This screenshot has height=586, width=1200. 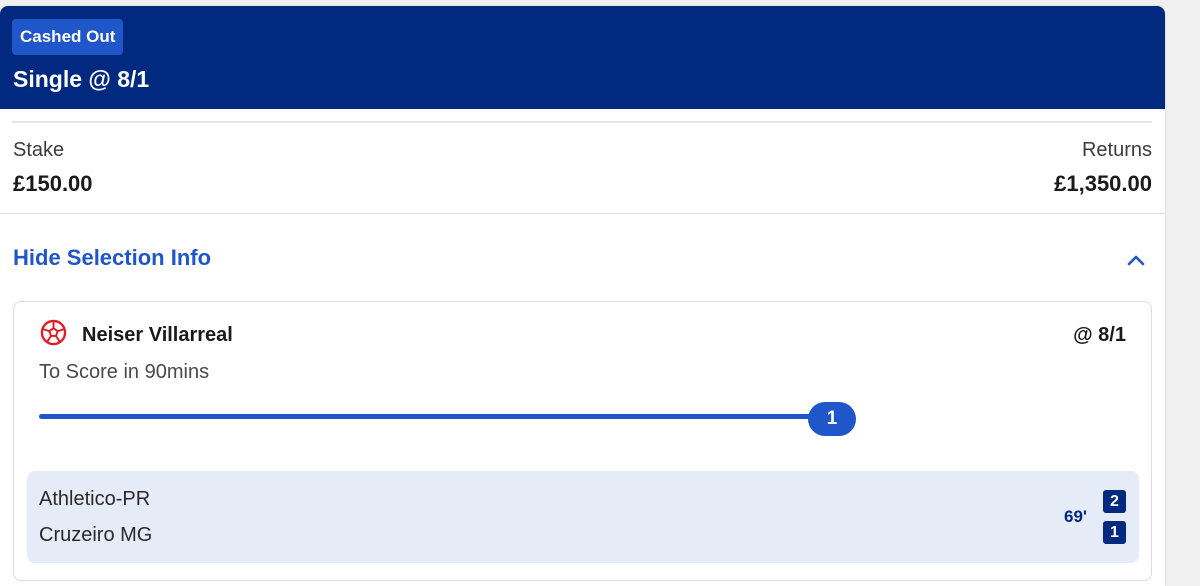 What do you see at coordinates (1099, 335) in the screenshot?
I see `selection-odds: @ 8/1` at bounding box center [1099, 335].